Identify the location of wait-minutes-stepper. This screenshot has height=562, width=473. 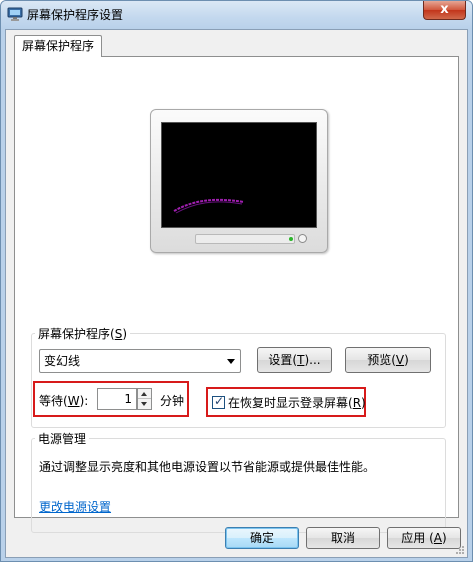
(144, 399).